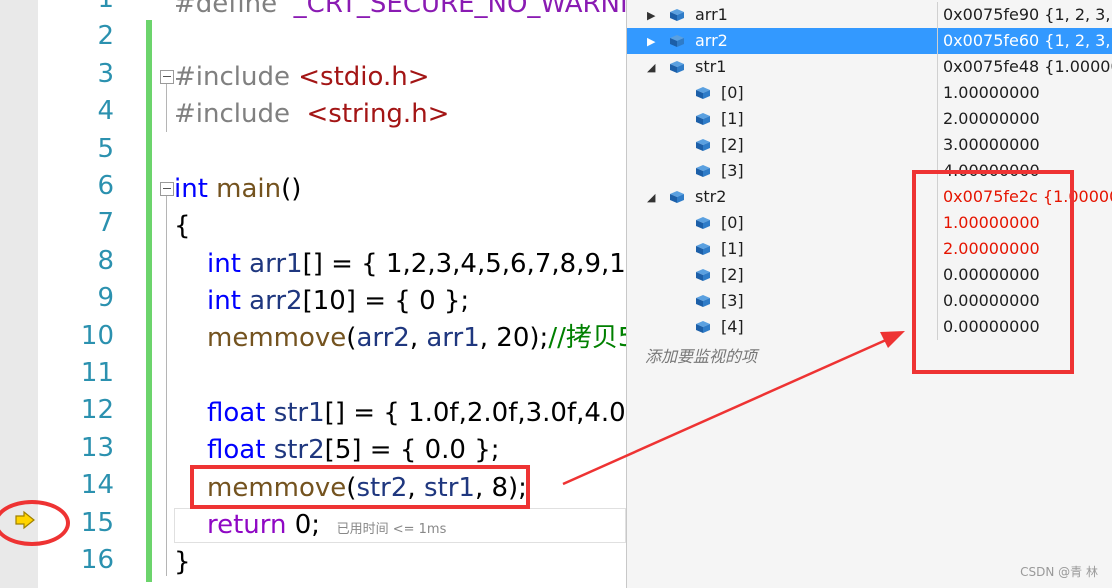 The image size is (1112, 588). Describe the element at coordinates (892, 339) in the screenshot. I see `annotation-arrow-head` at that location.